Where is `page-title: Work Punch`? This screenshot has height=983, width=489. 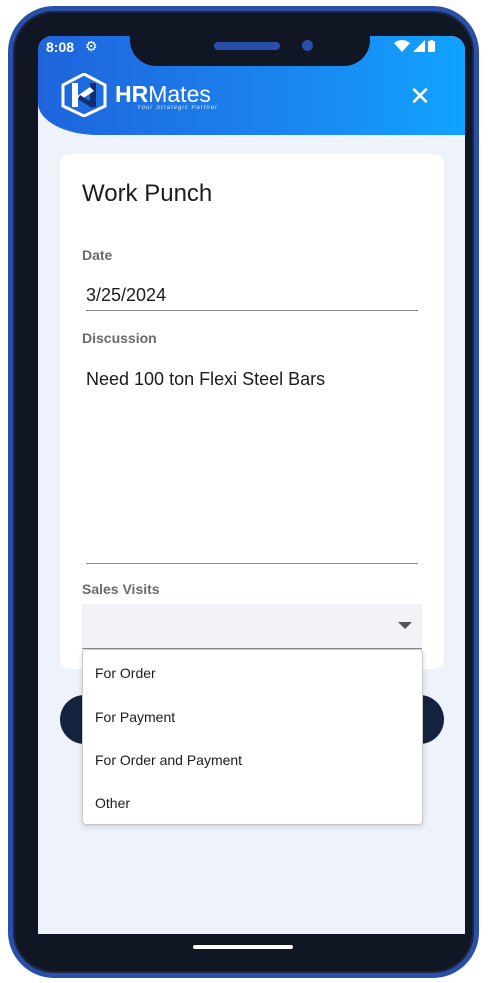 page-title: Work Punch is located at coordinates (147, 193).